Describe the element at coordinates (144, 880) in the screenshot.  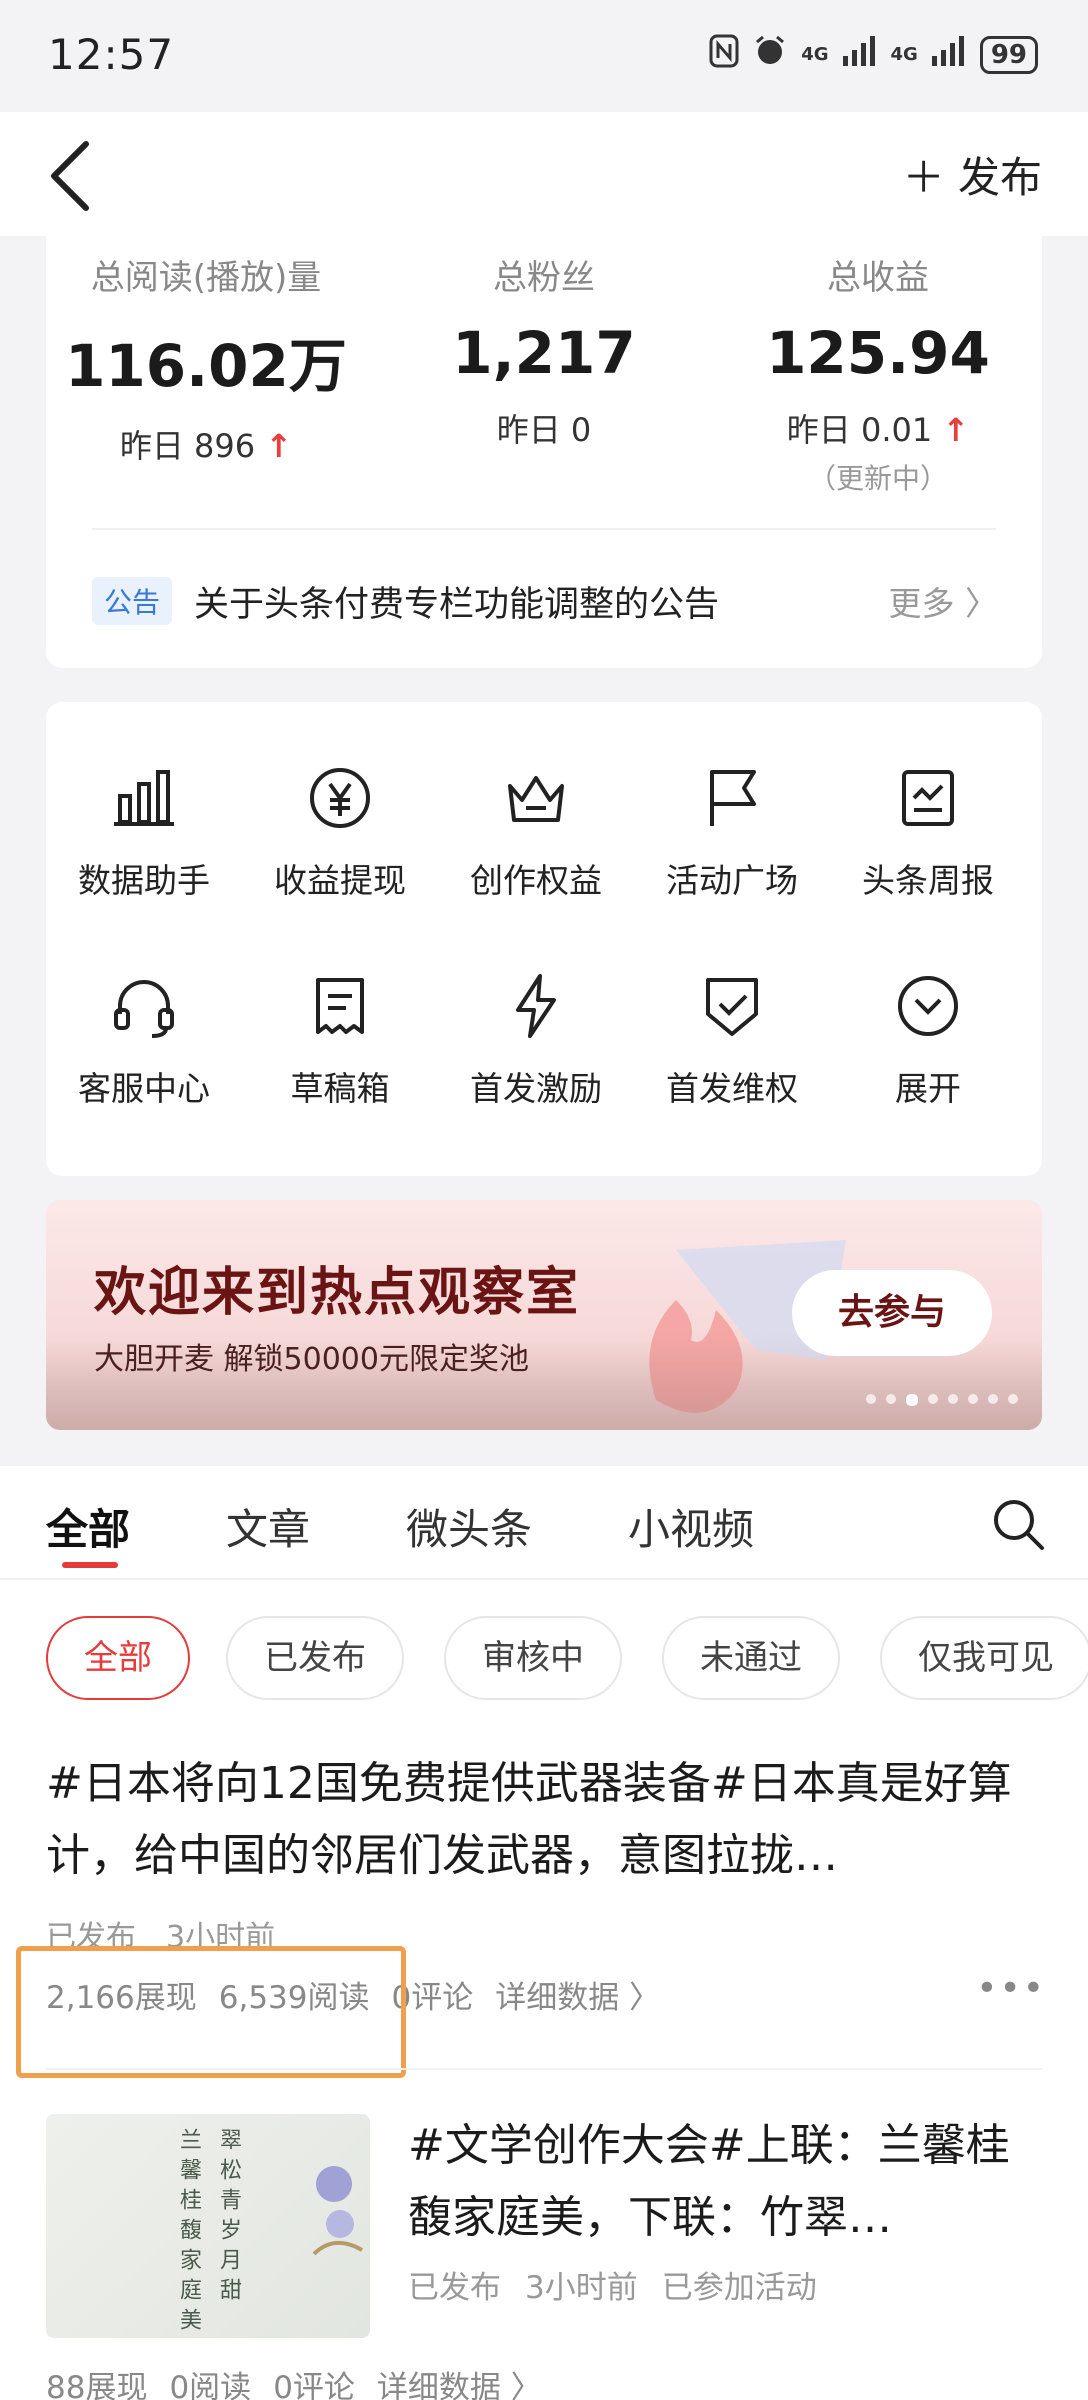
I see `tool-label: 数据助手` at that location.